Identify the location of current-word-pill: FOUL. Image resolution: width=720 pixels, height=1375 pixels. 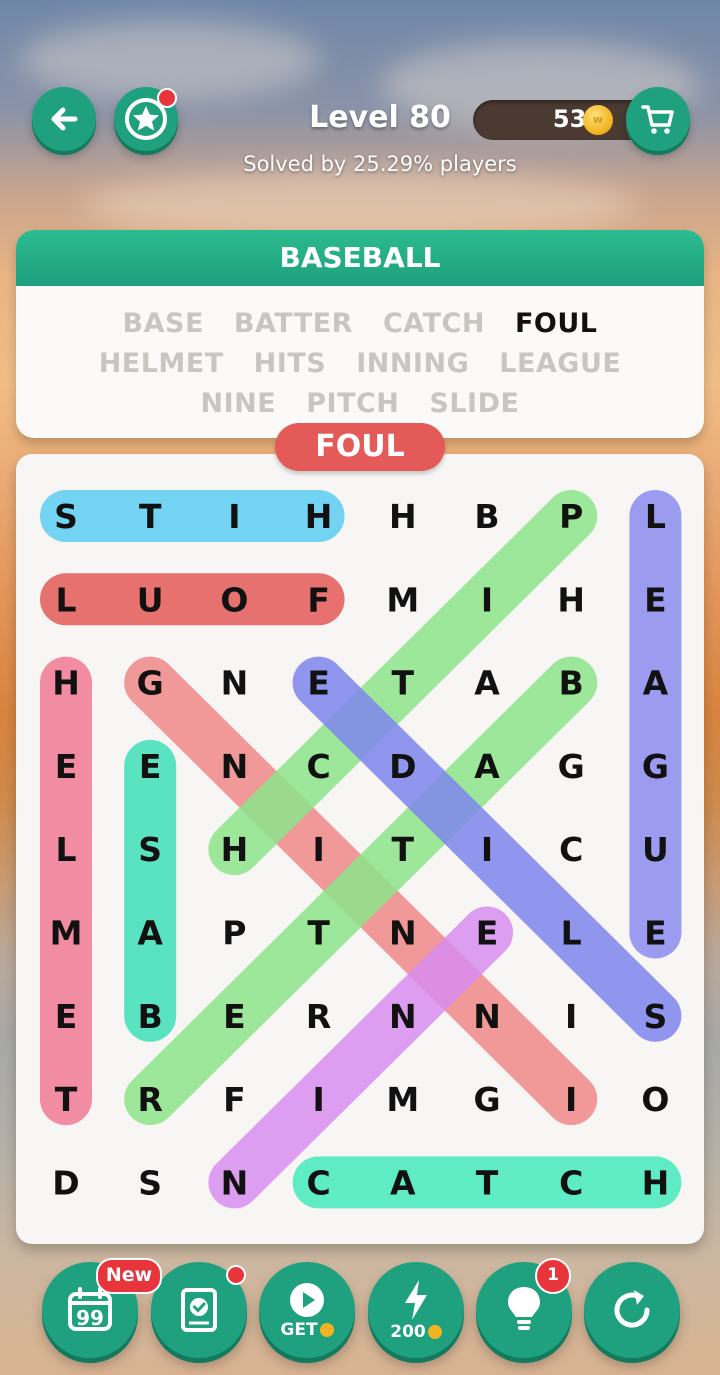
(360, 447).